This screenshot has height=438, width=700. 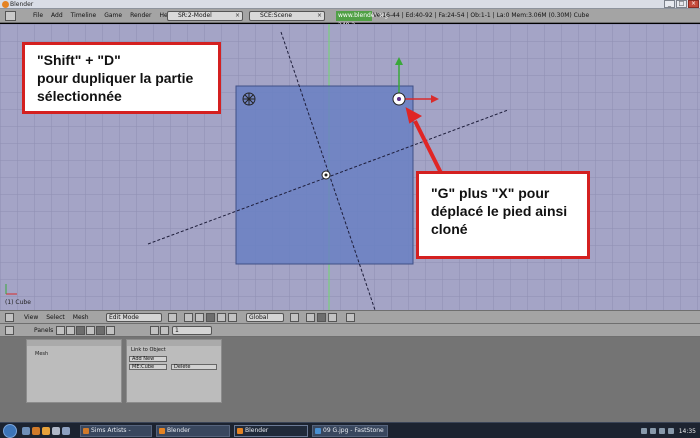 I want to click on 3d-cursor-icon, so click(x=326, y=175).